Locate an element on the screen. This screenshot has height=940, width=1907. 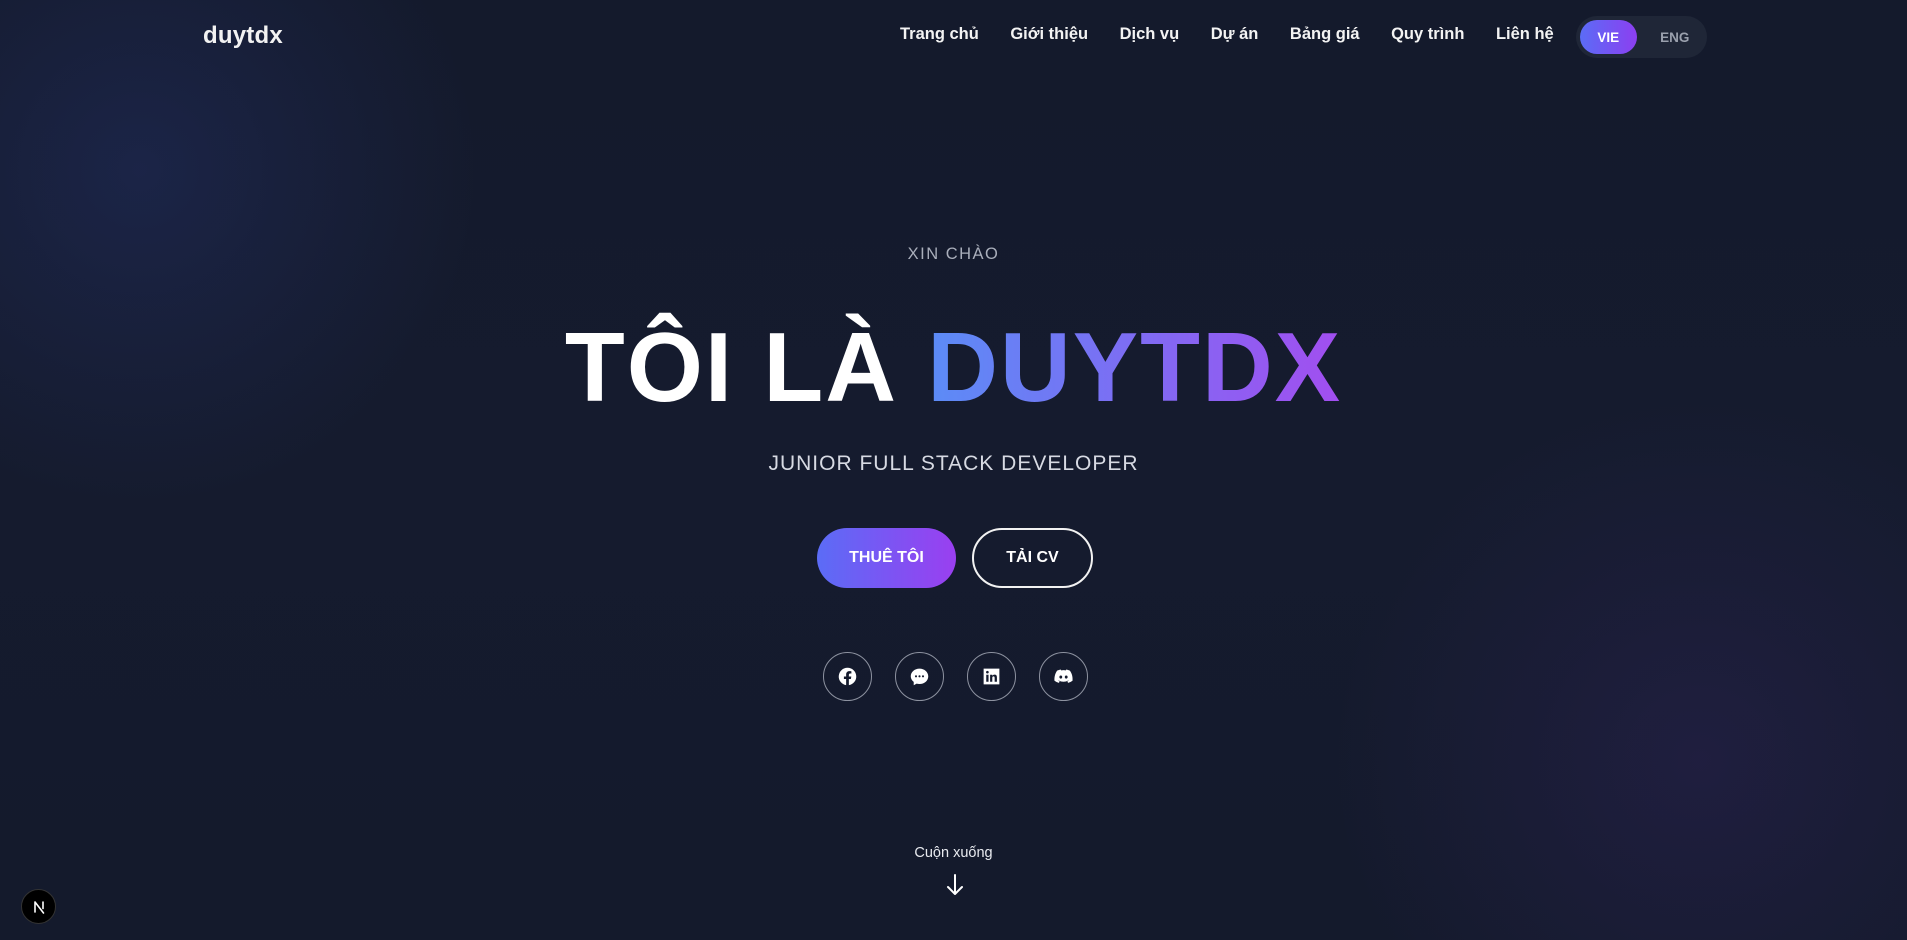
messenger-link is located at coordinates (919, 676).